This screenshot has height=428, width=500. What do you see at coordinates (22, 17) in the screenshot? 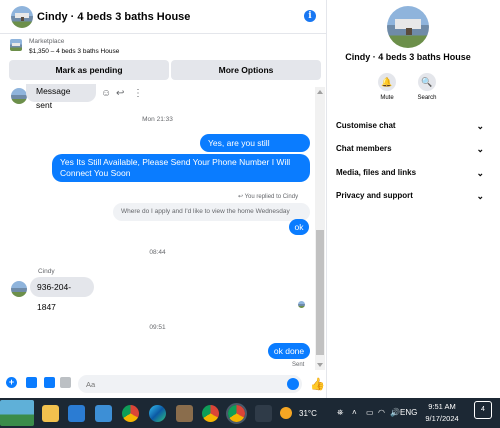
I see `header-avatar` at bounding box center [22, 17].